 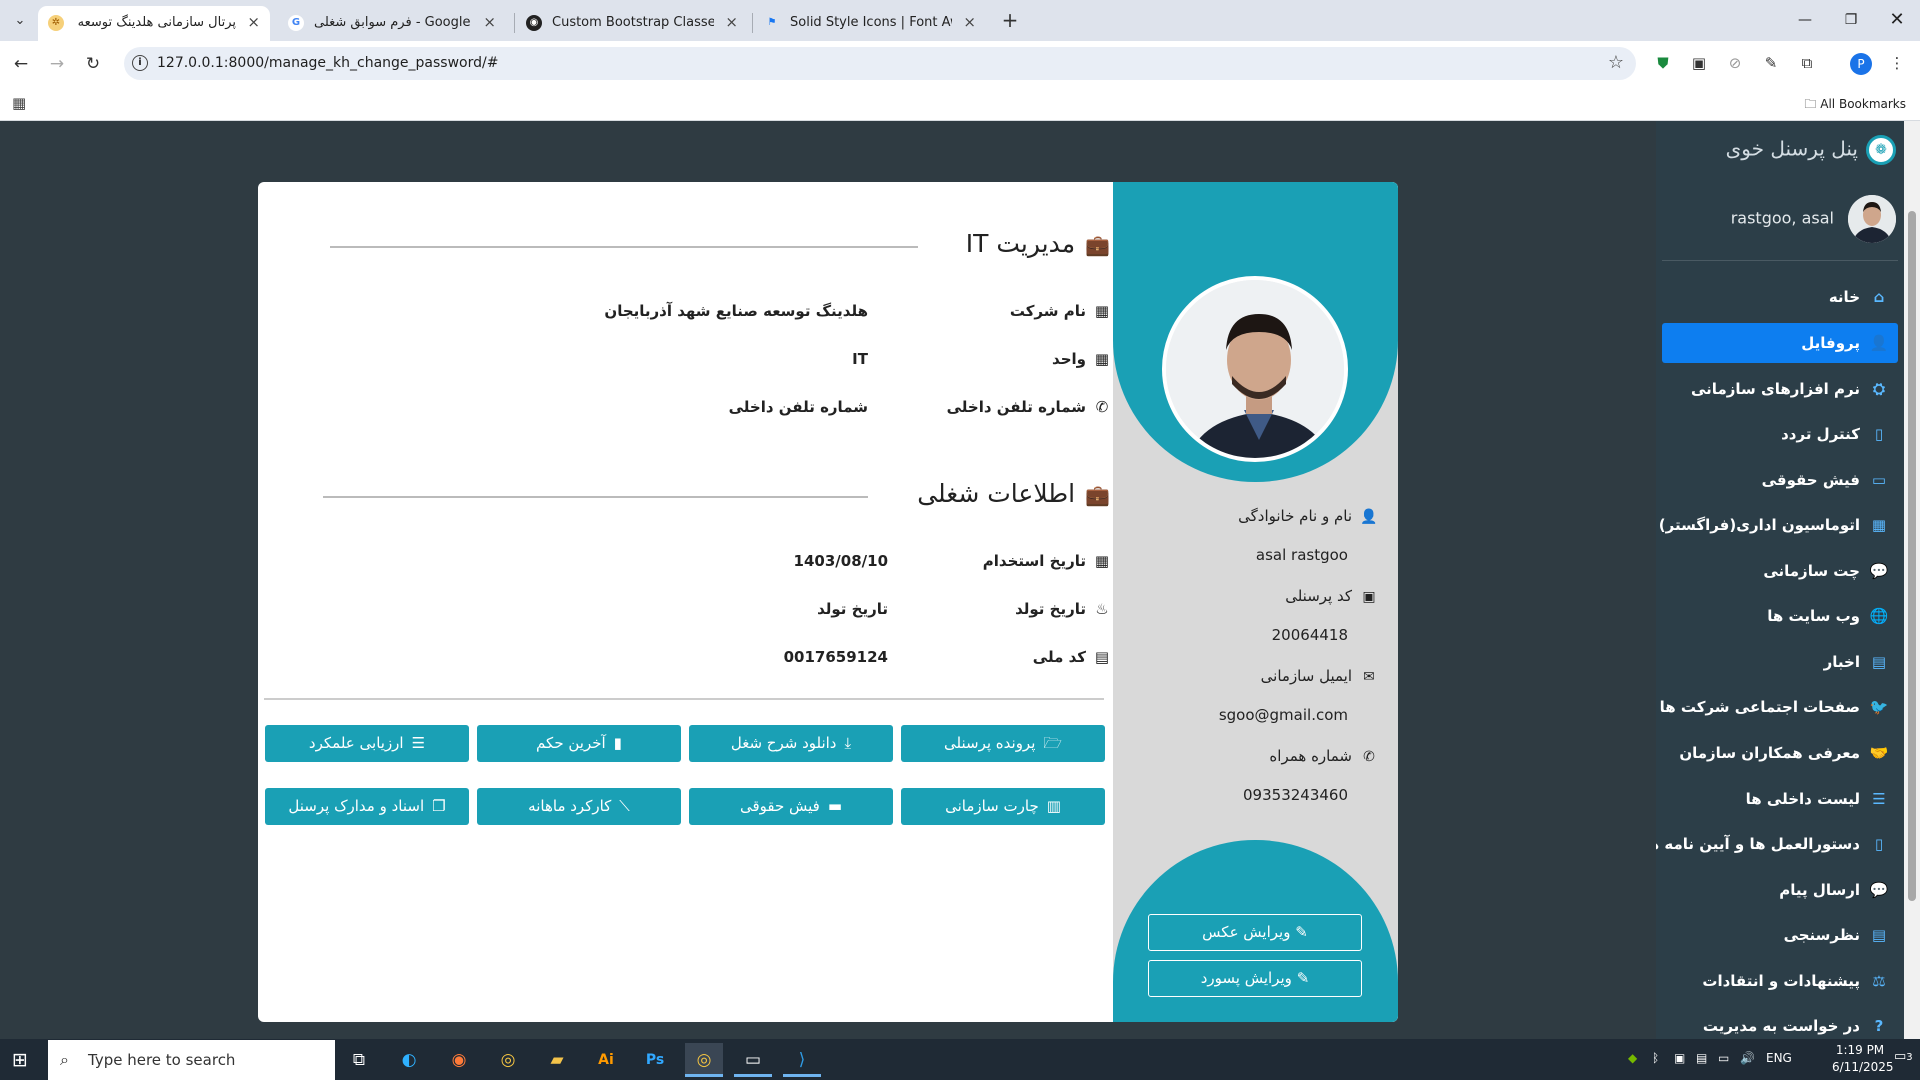 I want to click on sidebar-item-access-control: ▯کنترل تردد, so click(x=1780, y=434).